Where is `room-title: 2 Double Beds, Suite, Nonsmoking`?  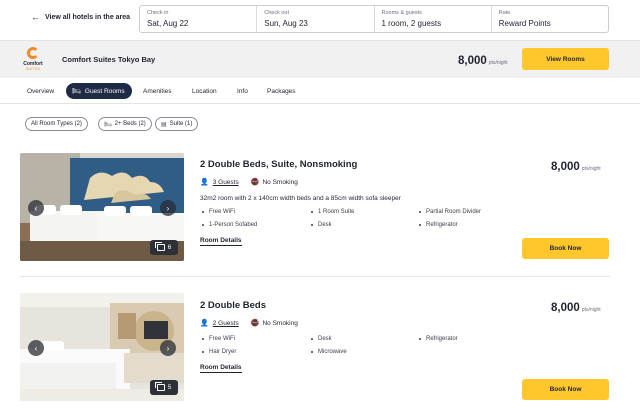 room-title: 2 Double Beds, Suite, Nonsmoking is located at coordinates (279, 164).